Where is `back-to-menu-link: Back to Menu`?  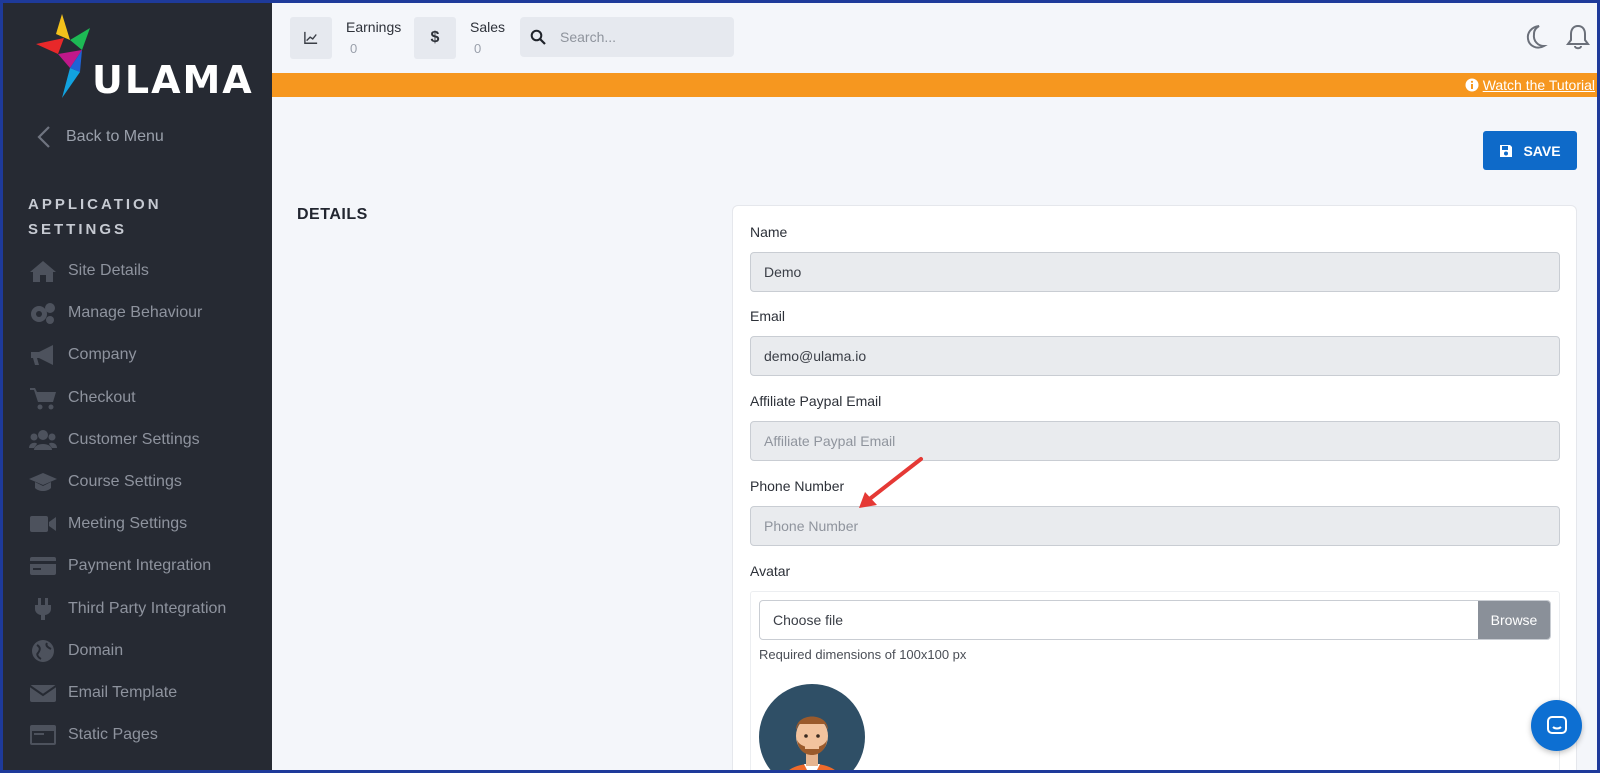 back-to-menu-link: Back to Menu is located at coordinates (99, 137).